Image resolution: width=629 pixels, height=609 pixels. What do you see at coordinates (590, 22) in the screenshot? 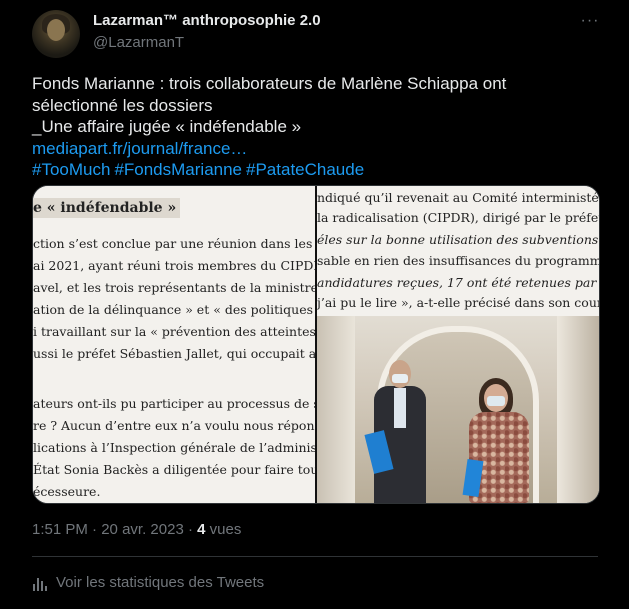
I see `more-horizontal-icon: ···` at bounding box center [590, 22].